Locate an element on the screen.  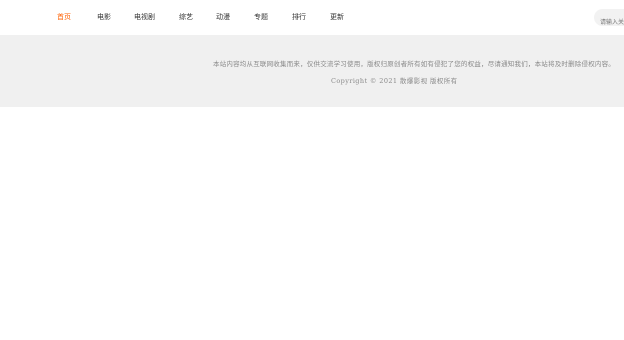
nav-item-topics: 专题 is located at coordinates (261, 17).